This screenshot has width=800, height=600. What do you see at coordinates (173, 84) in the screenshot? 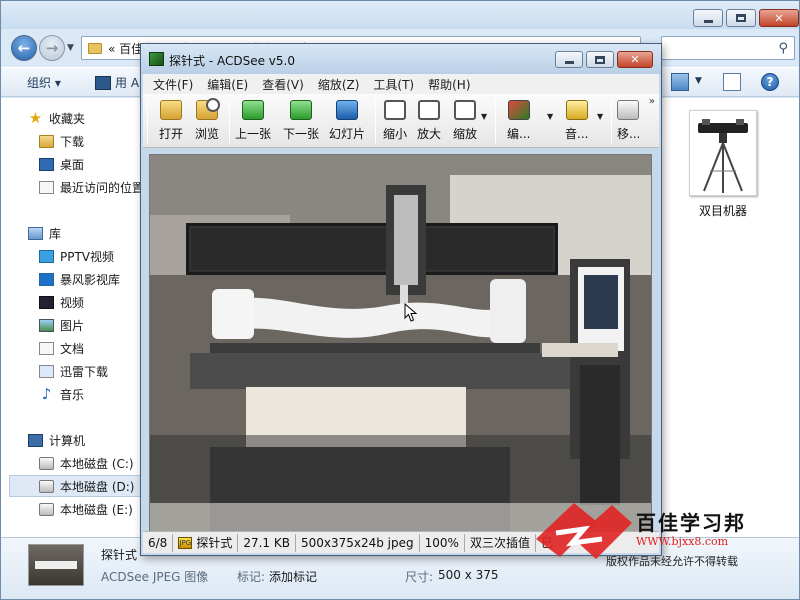
I see `menu-file: 文件(F)` at bounding box center [173, 84].